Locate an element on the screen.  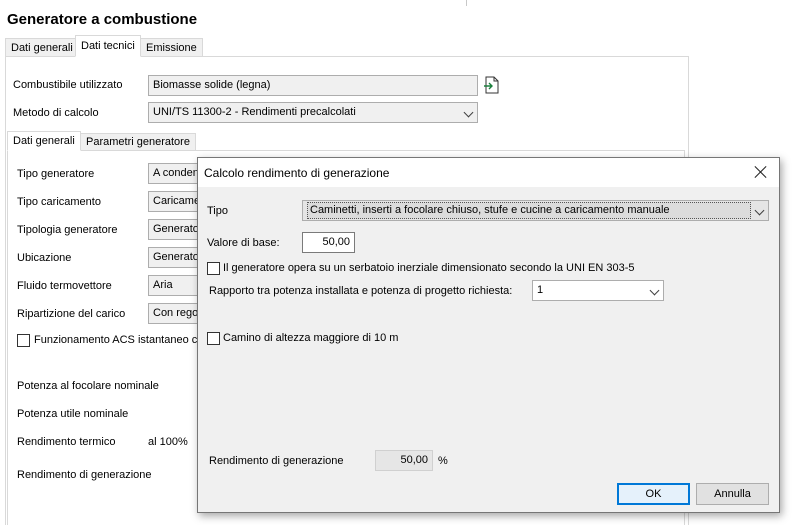
select-fuel-icon is located at coordinates (492, 85).